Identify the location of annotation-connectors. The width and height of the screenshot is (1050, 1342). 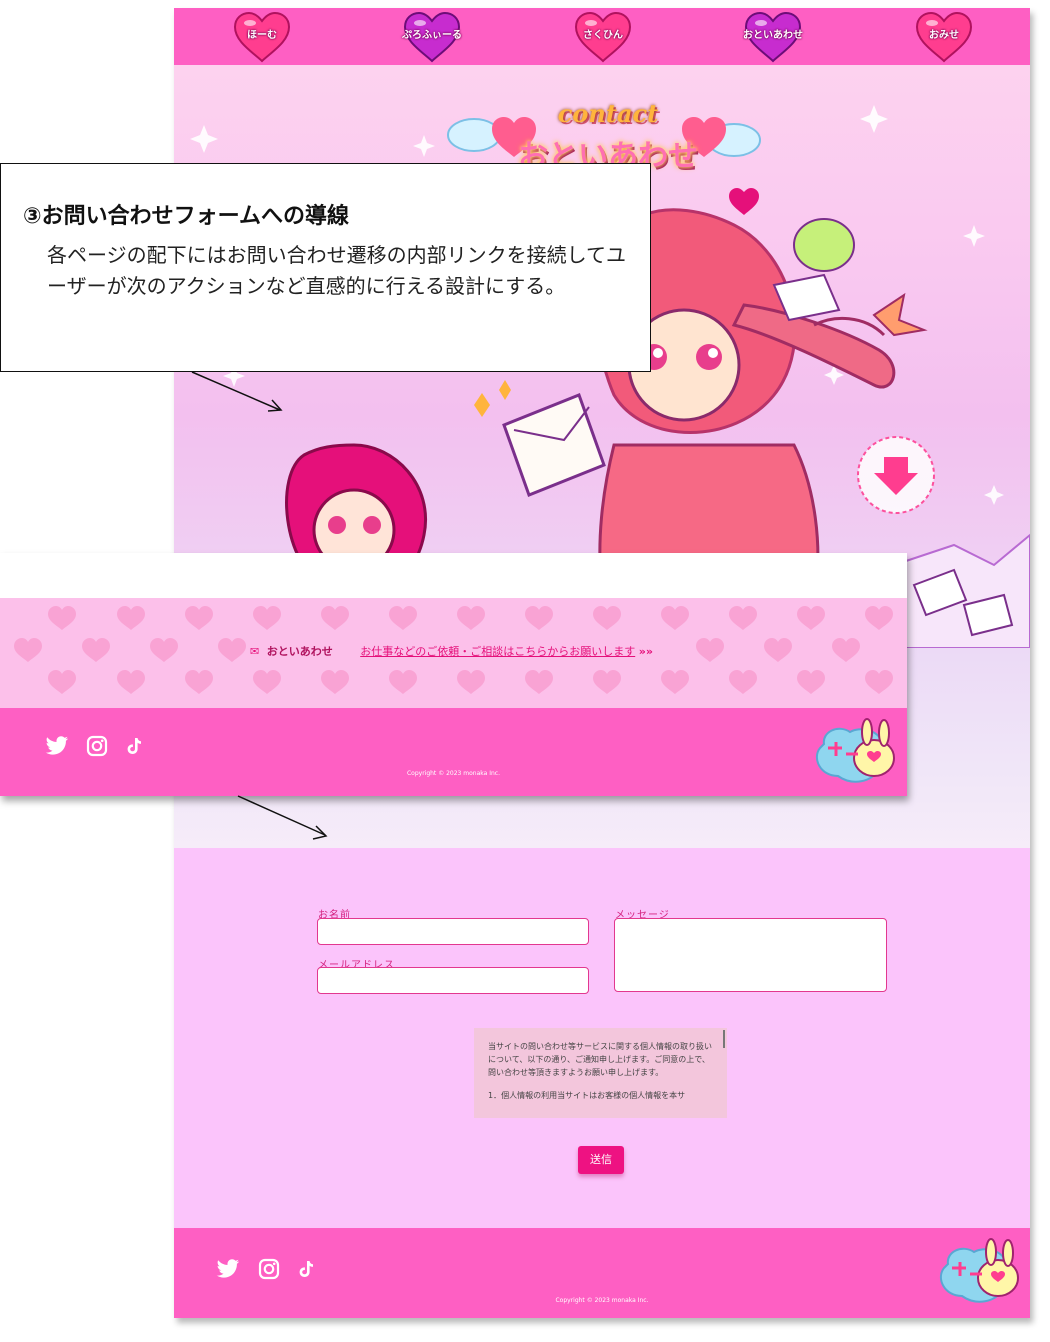
(259, 605).